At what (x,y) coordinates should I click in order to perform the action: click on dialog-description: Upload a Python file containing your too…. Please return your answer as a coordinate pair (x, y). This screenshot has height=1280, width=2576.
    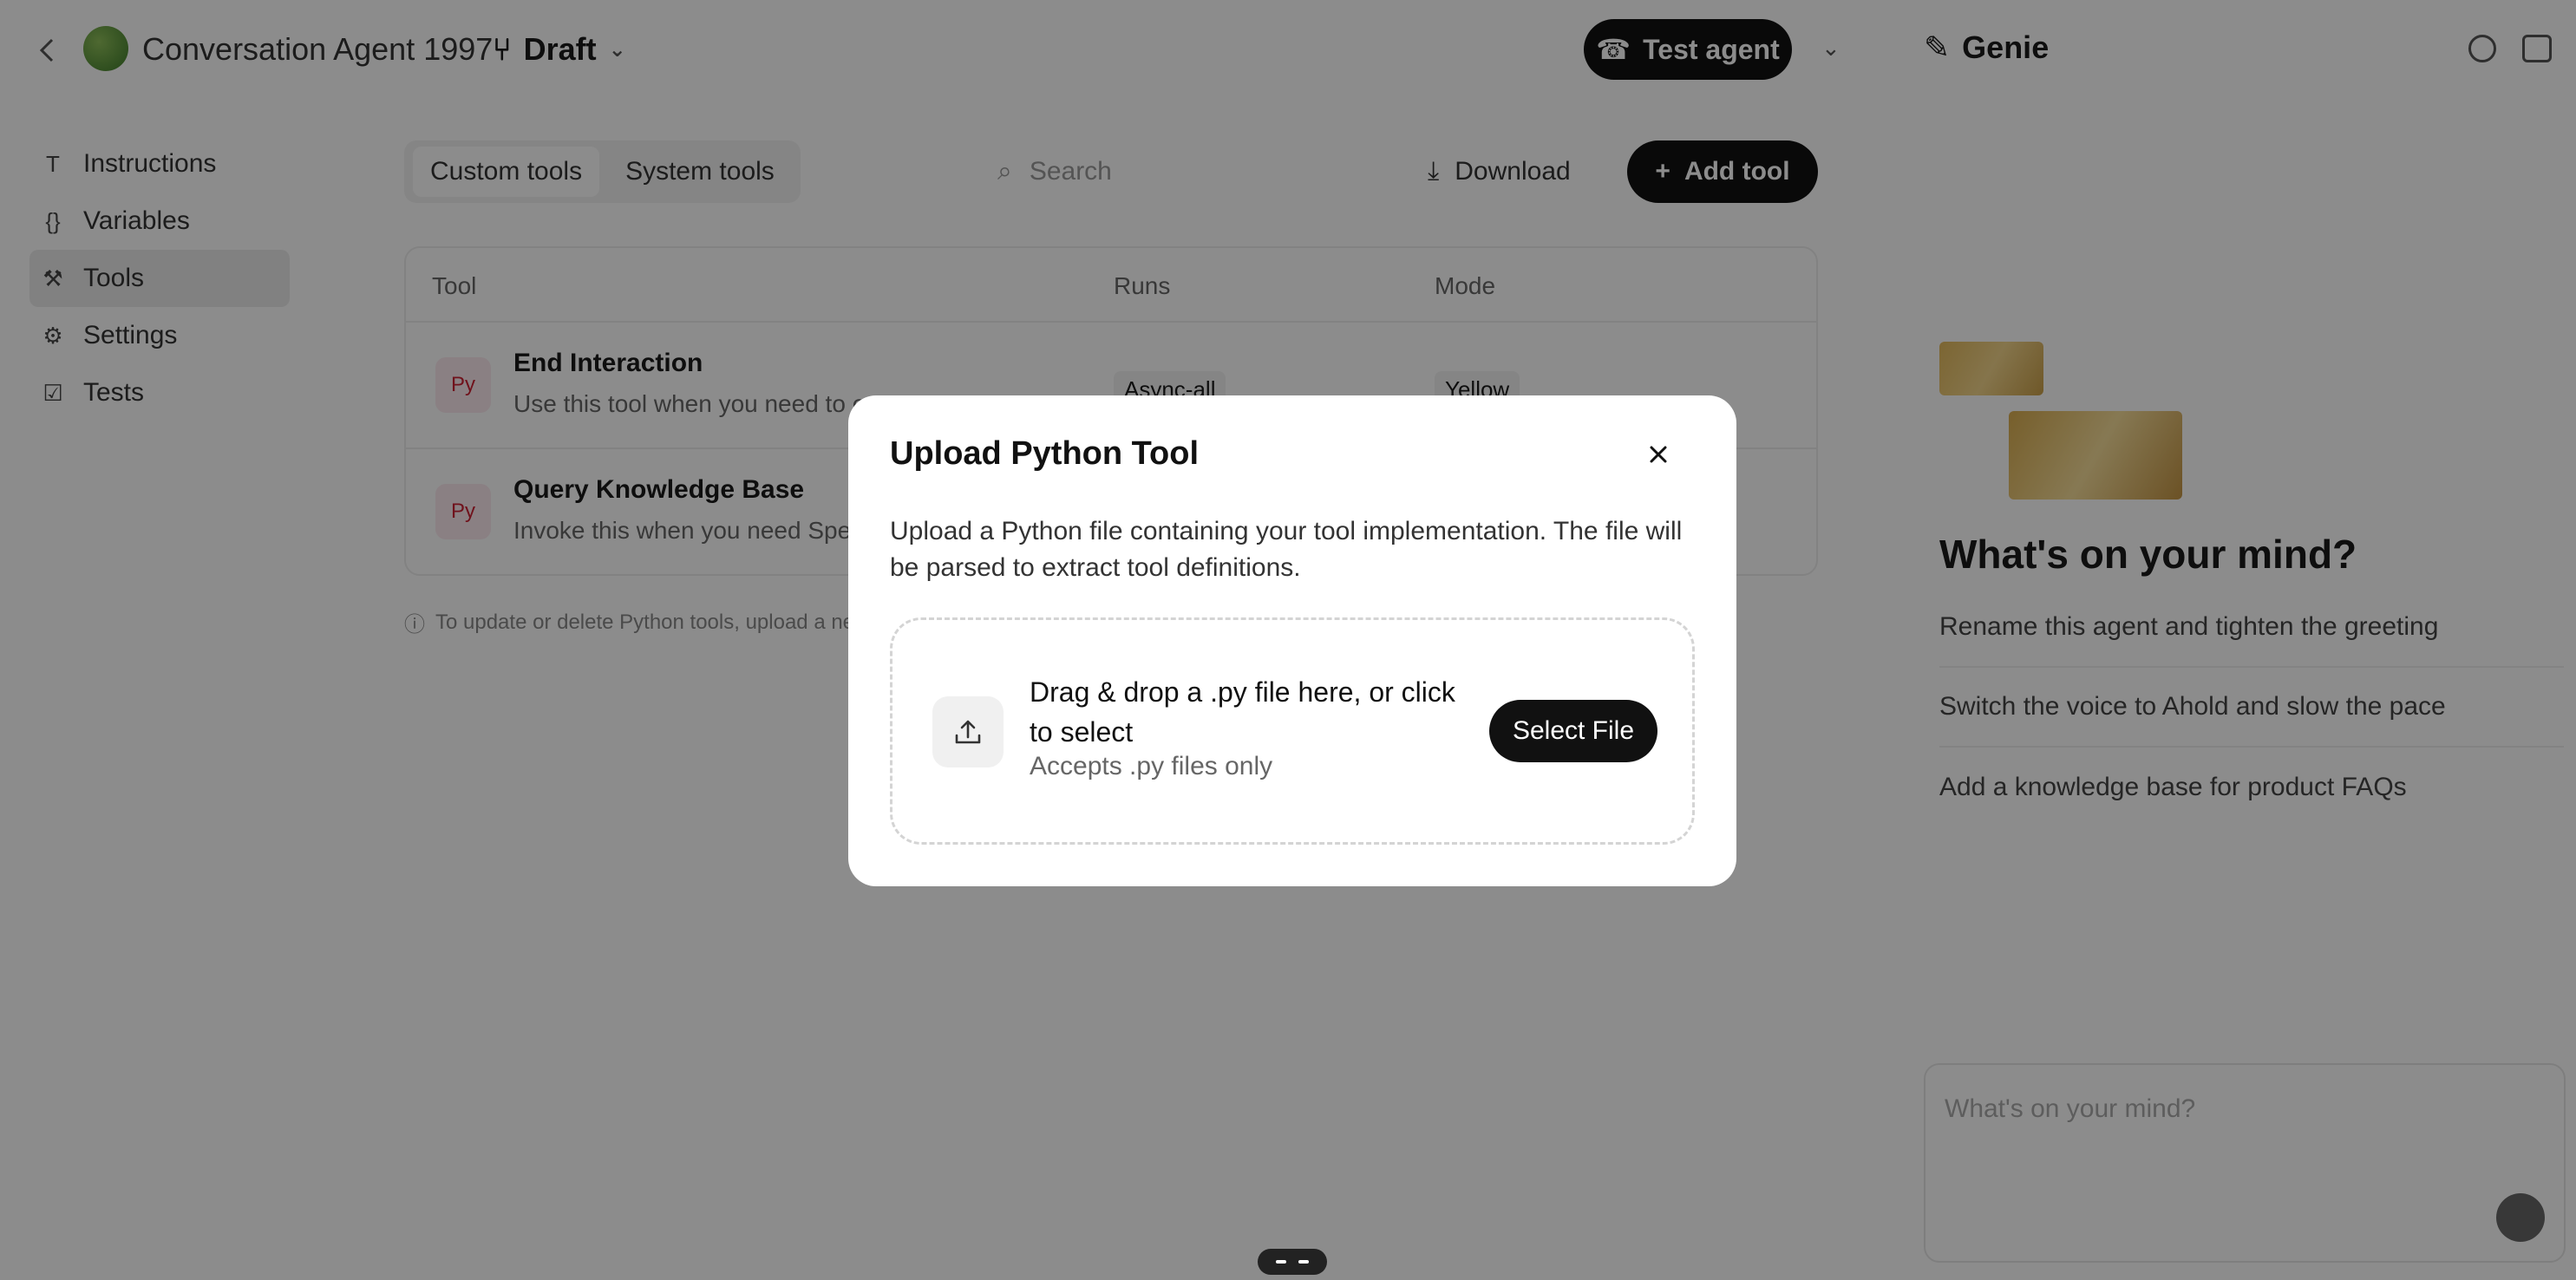
    Looking at the image, I should click on (1286, 549).